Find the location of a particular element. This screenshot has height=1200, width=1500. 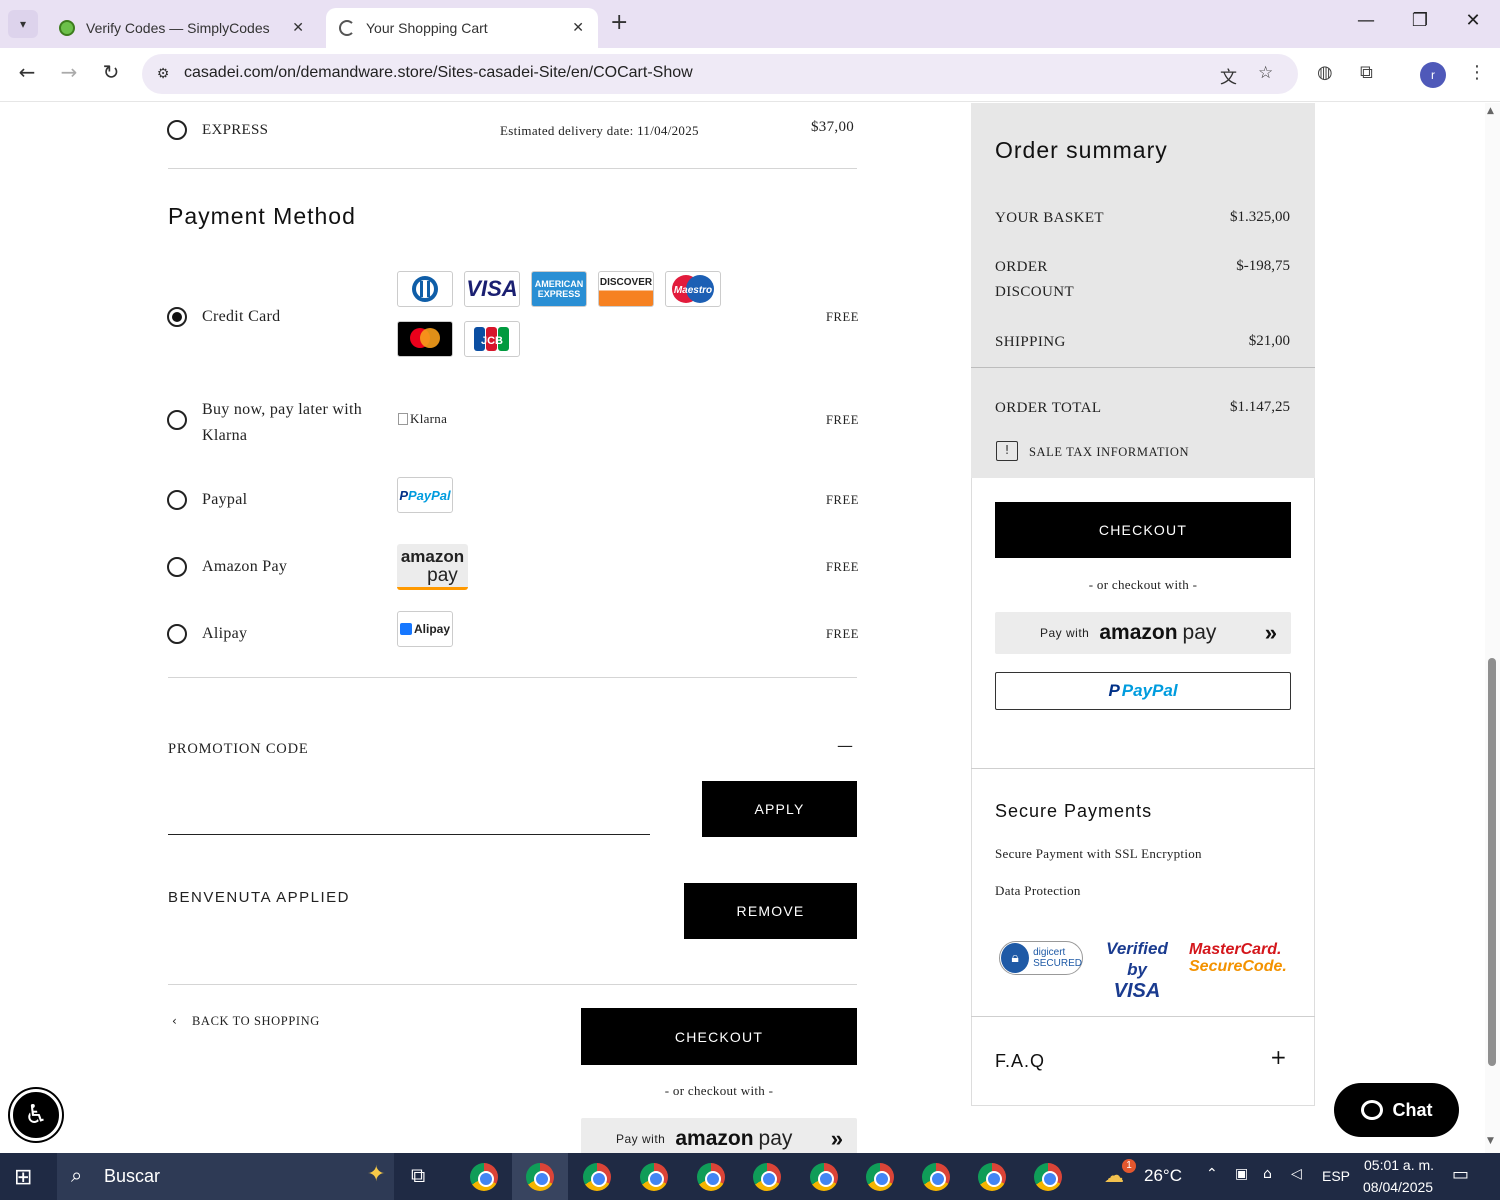

weather-icon: ☁ is located at coordinates (1114, 1175).